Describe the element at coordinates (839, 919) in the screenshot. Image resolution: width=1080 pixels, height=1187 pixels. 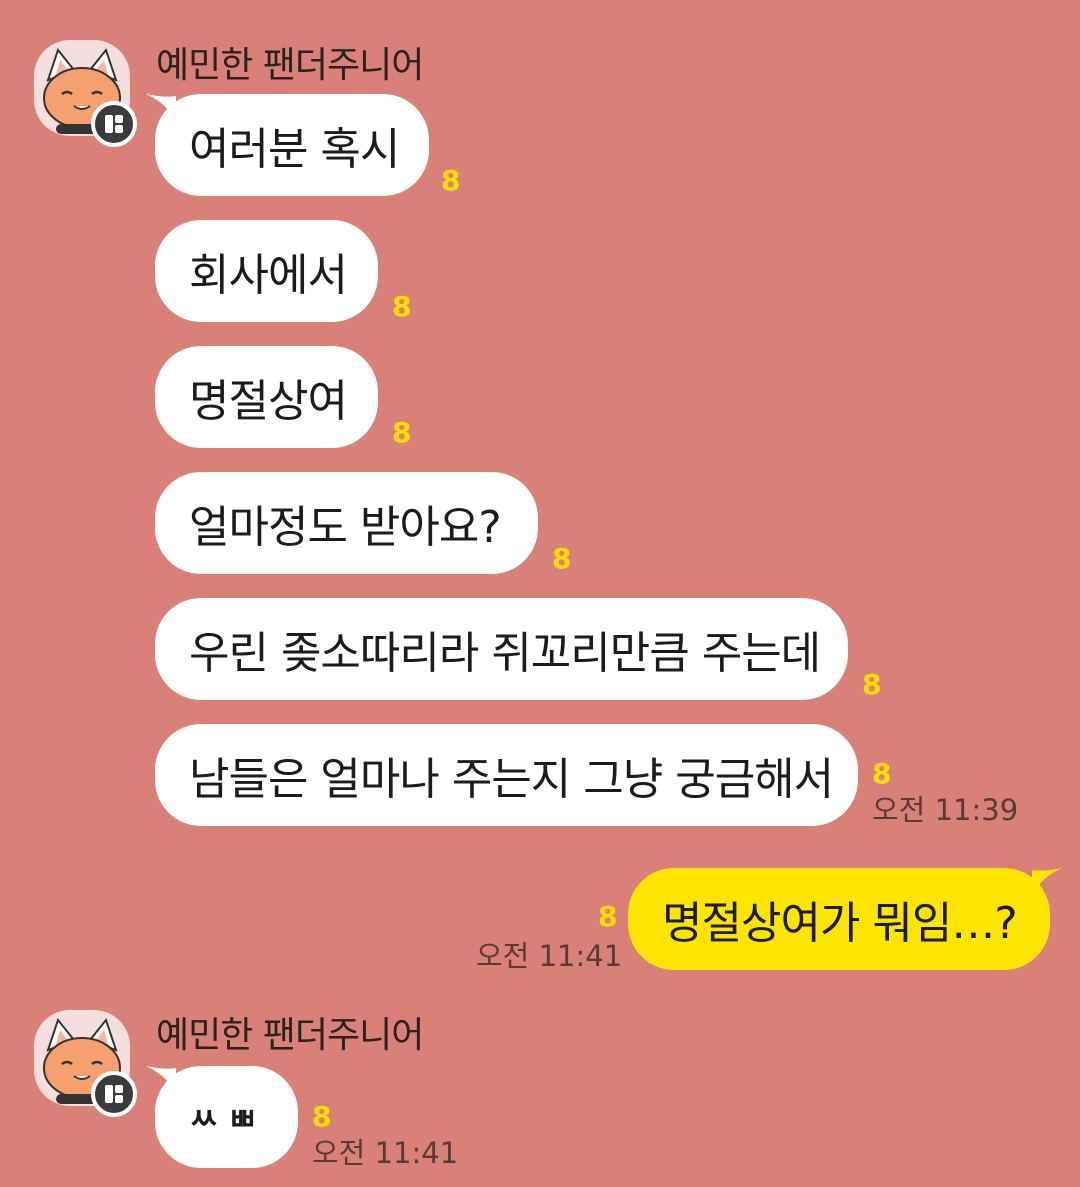
I see `outgoing-message-bubble: 명절상여가 뭐임…?` at that location.